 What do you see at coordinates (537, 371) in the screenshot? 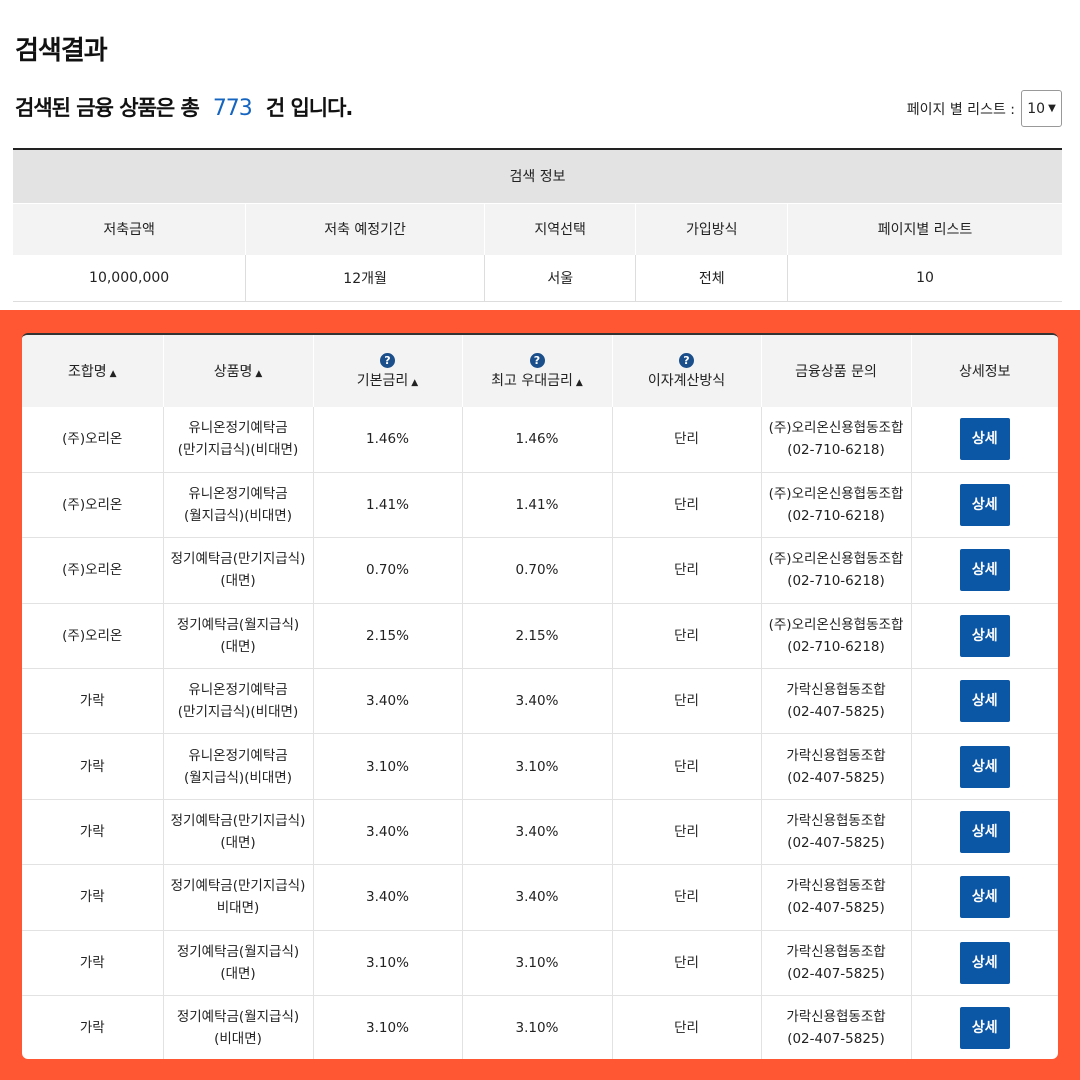
I see `column-header-max-rate: ? 최고 우대금리 ▲` at bounding box center [537, 371].